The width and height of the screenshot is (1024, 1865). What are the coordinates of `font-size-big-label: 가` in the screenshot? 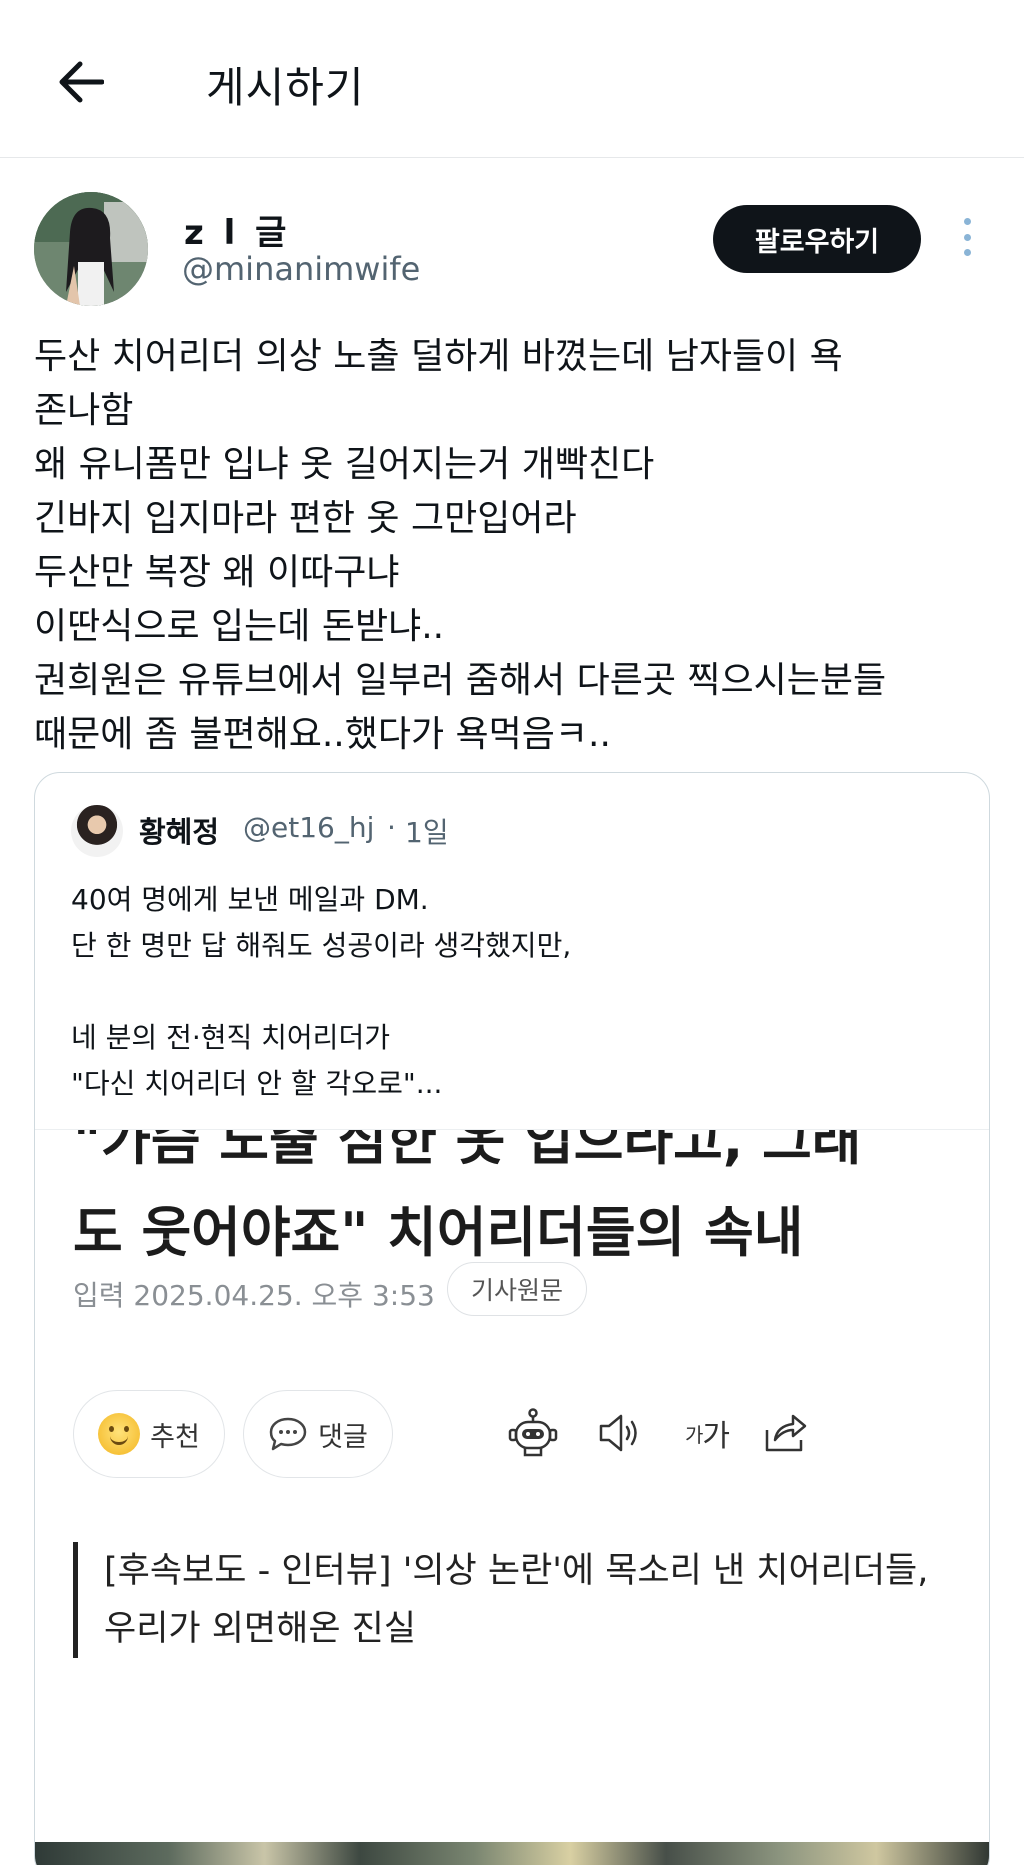 It's located at (716, 1436).